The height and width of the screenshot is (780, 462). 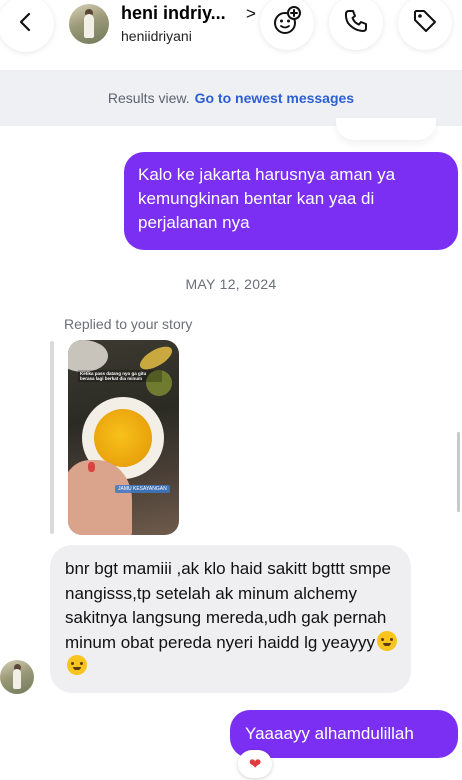 I want to click on heart-icon: ❤, so click(x=255, y=764).